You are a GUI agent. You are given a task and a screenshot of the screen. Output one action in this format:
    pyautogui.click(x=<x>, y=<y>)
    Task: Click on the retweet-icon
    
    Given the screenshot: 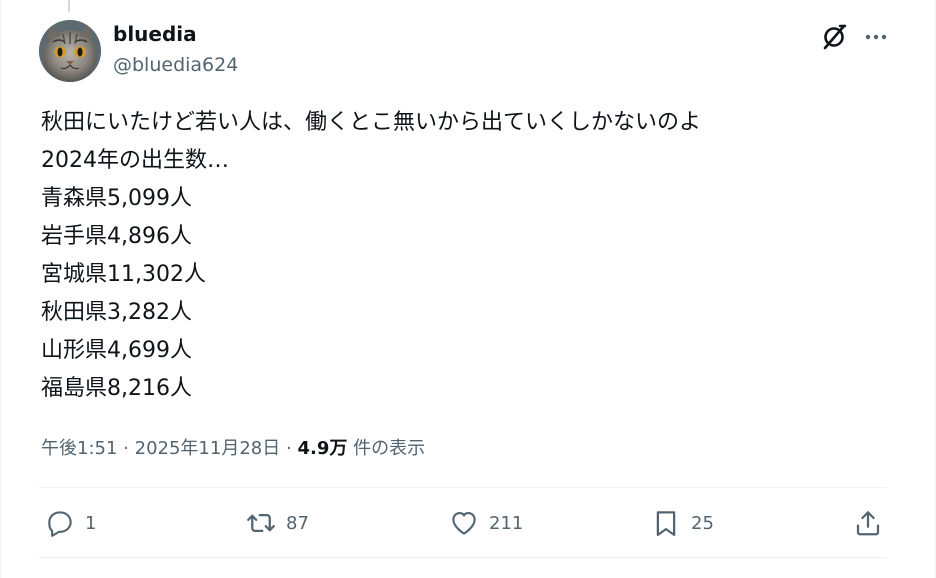 What is the action you would take?
    pyautogui.click(x=261, y=523)
    